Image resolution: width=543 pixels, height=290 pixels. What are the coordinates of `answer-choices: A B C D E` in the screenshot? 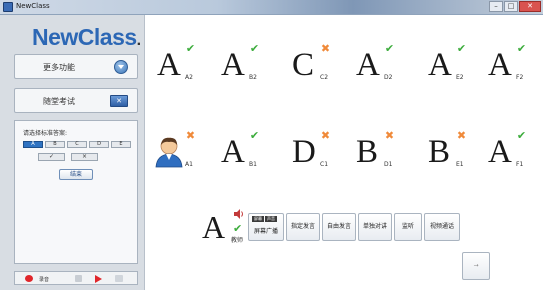 It's located at (77, 144).